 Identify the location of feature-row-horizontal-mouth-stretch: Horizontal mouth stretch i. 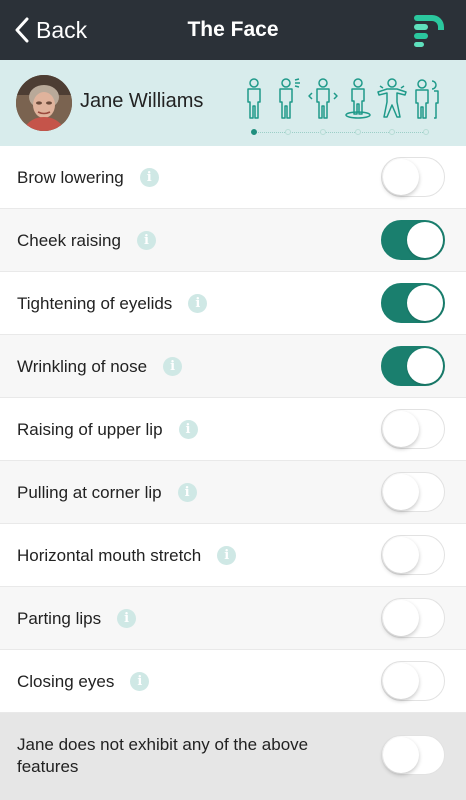
(233, 555).